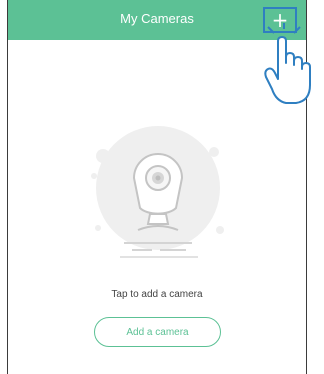 This screenshot has height=374, width=324. Describe the element at coordinates (287, 63) in the screenshot. I see `tap-hand-icon` at that location.